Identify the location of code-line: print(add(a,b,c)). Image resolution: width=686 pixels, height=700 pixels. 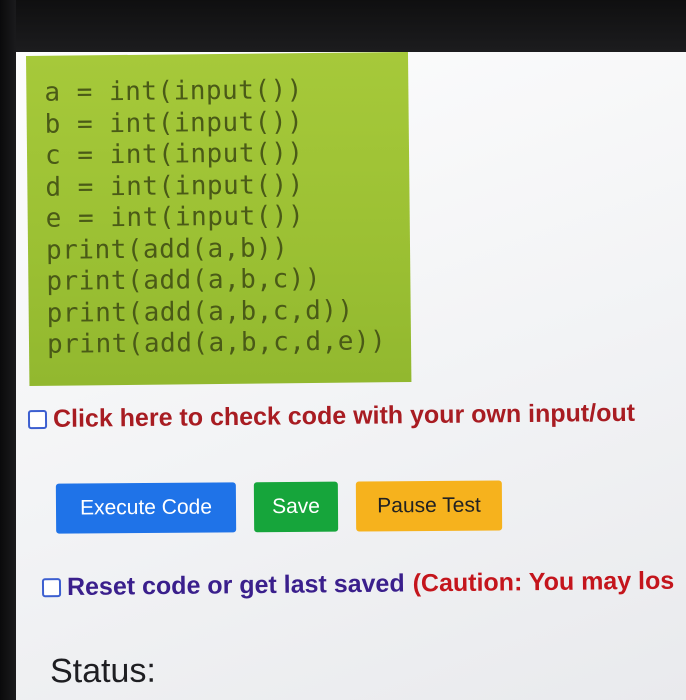
(184, 280).